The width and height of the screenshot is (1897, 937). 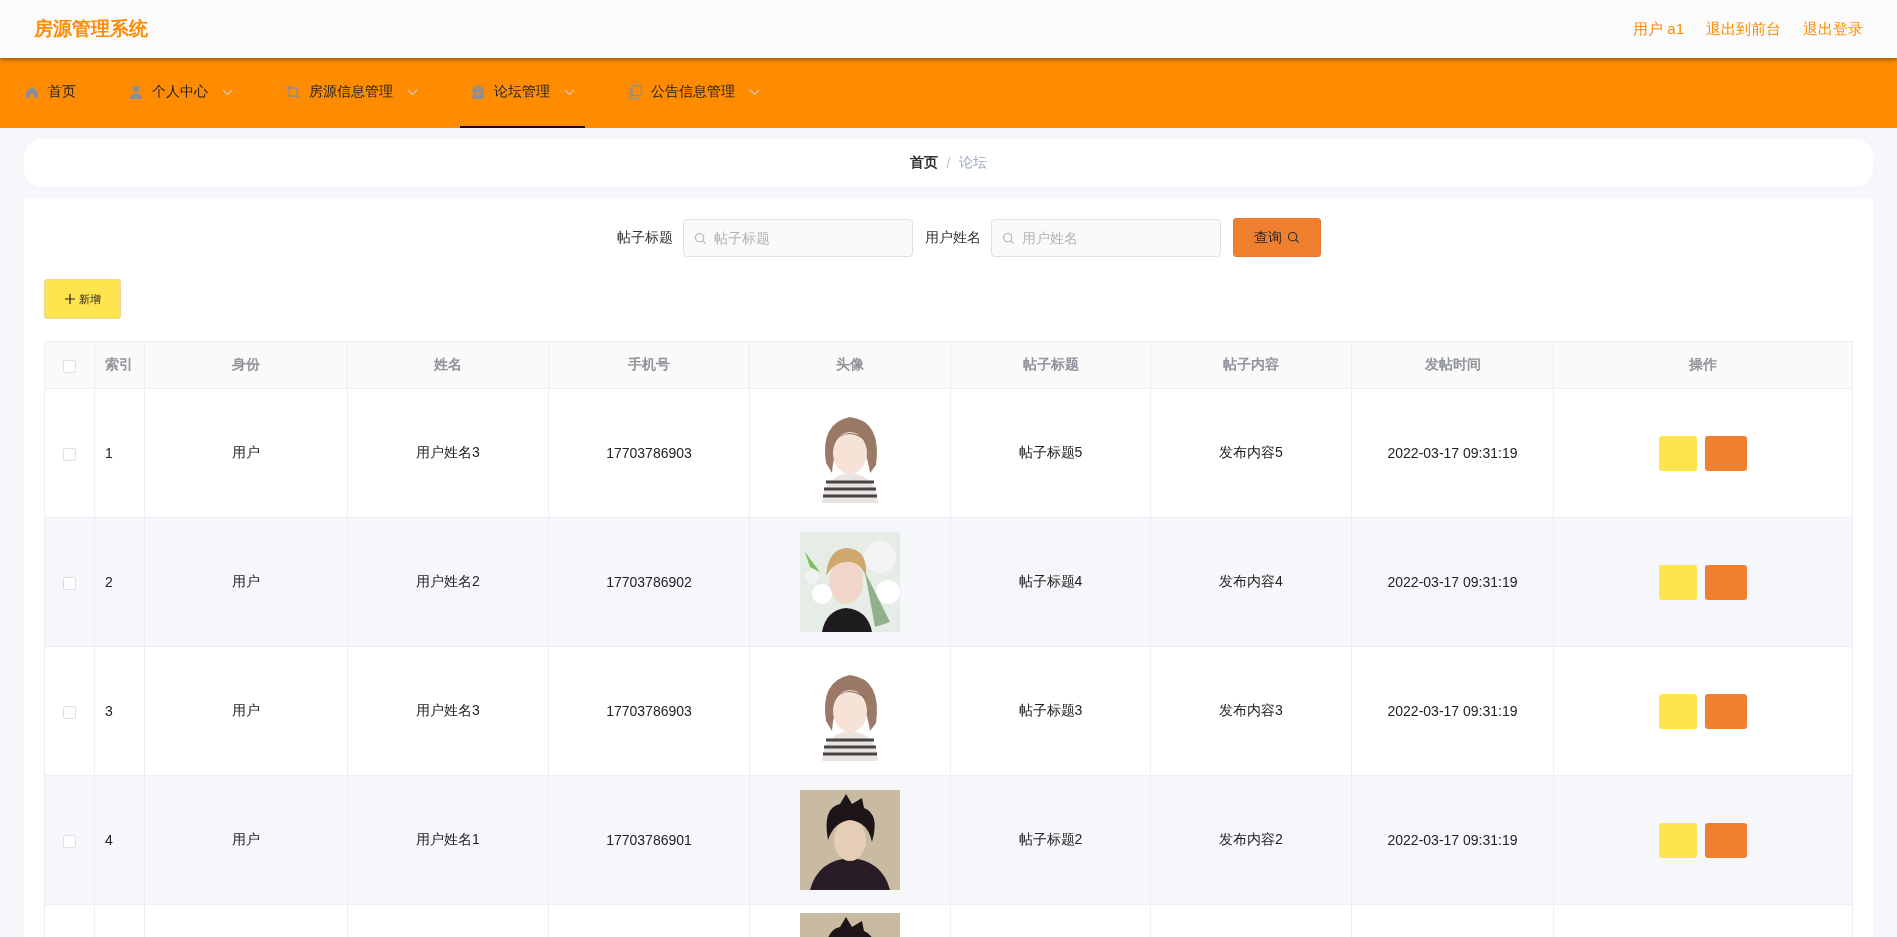 I want to click on table-cell: 帖子标题4, so click(x=1050, y=582).